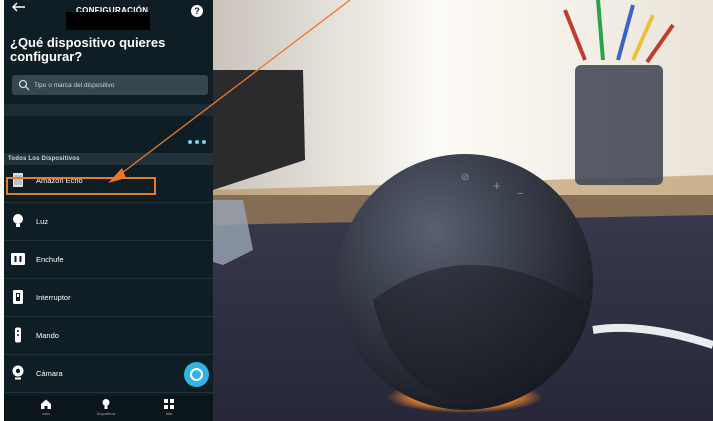 This screenshot has height=421, width=713. Describe the element at coordinates (50, 259) in the screenshot. I see `device-label: Enchufe` at that location.